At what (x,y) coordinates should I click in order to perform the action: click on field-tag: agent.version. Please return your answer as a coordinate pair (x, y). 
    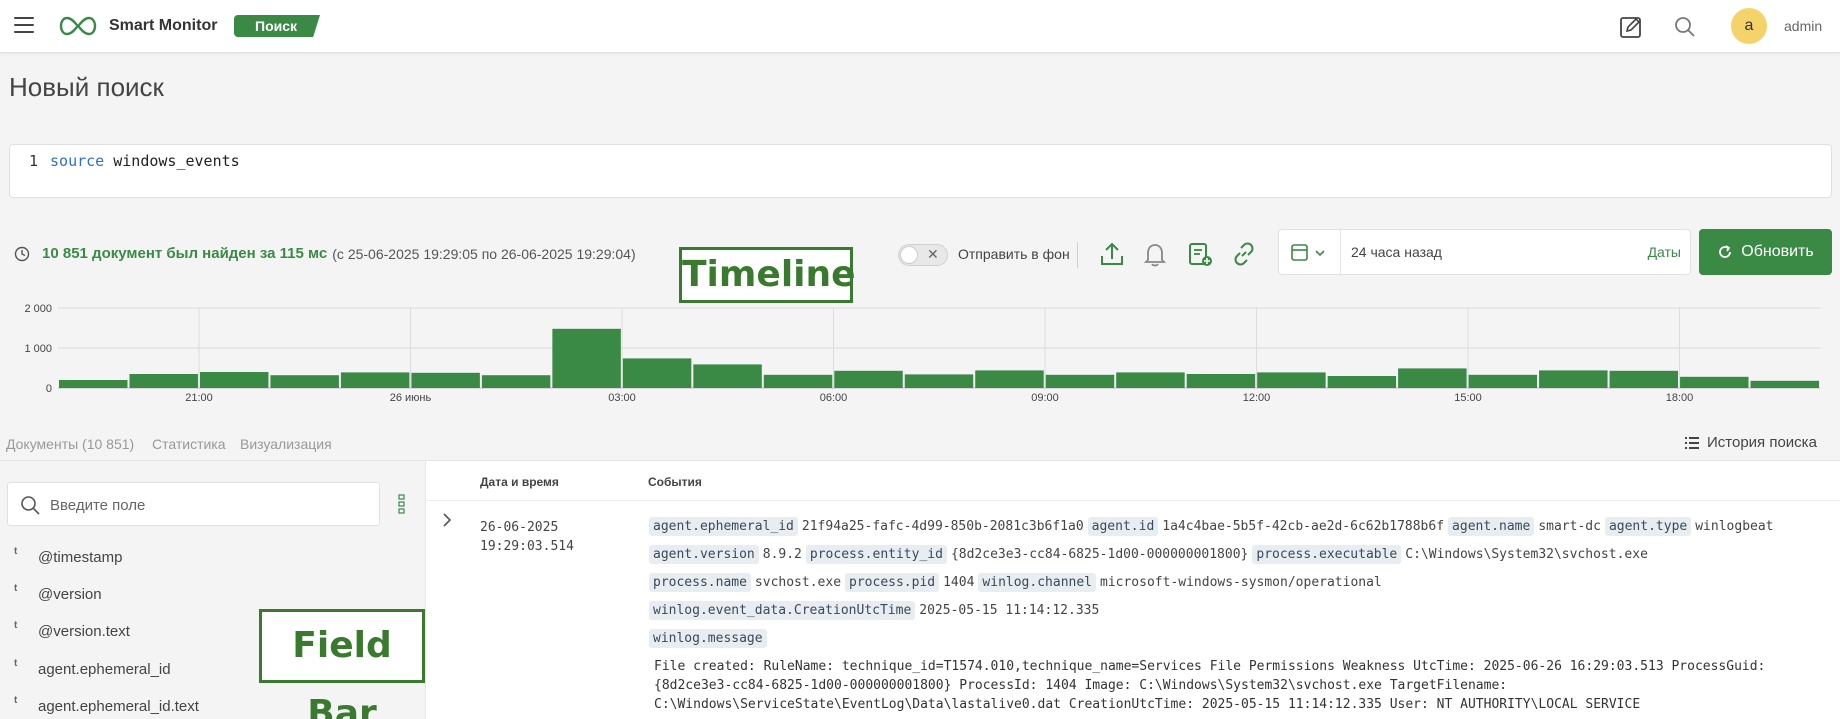
    Looking at the image, I should click on (704, 554).